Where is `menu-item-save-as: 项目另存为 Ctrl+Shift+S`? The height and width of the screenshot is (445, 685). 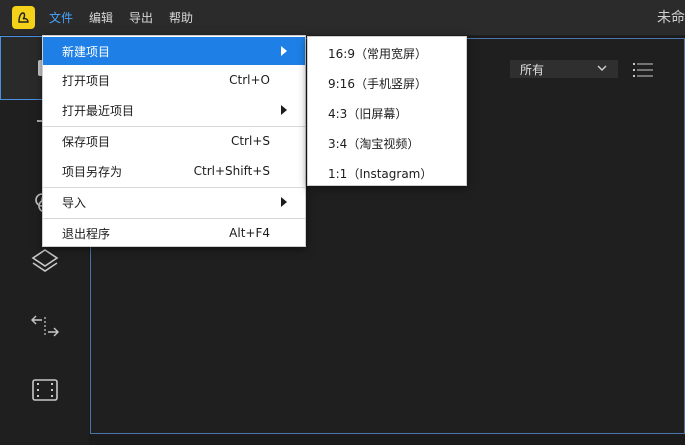 menu-item-save-as: 项目另存为 Ctrl+Shift+S is located at coordinates (174, 171).